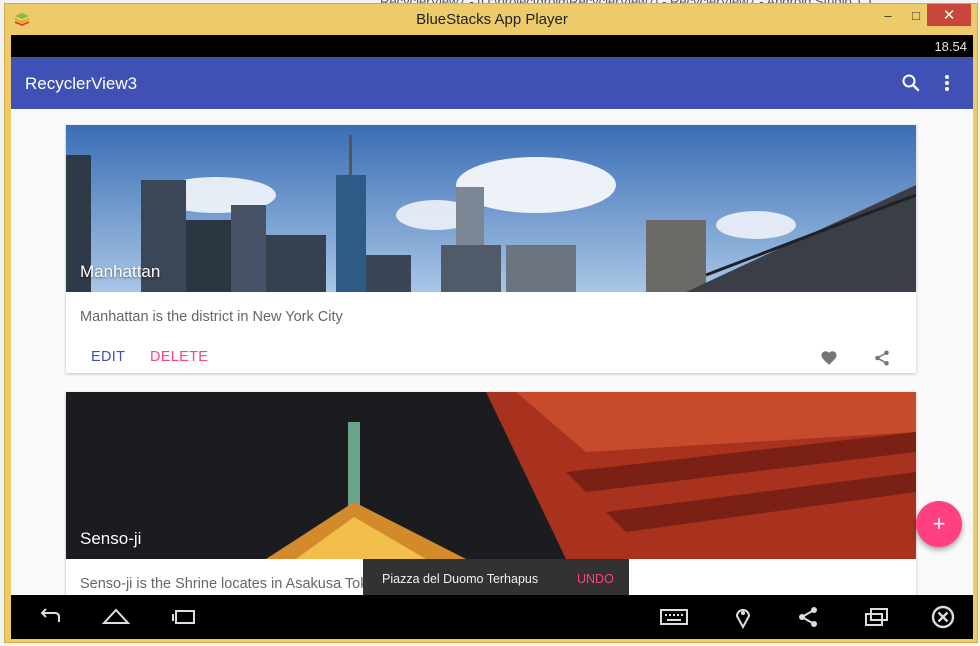 The image size is (980, 646). Describe the element at coordinates (179, 357) in the screenshot. I see `delete-button: DELETE` at that location.